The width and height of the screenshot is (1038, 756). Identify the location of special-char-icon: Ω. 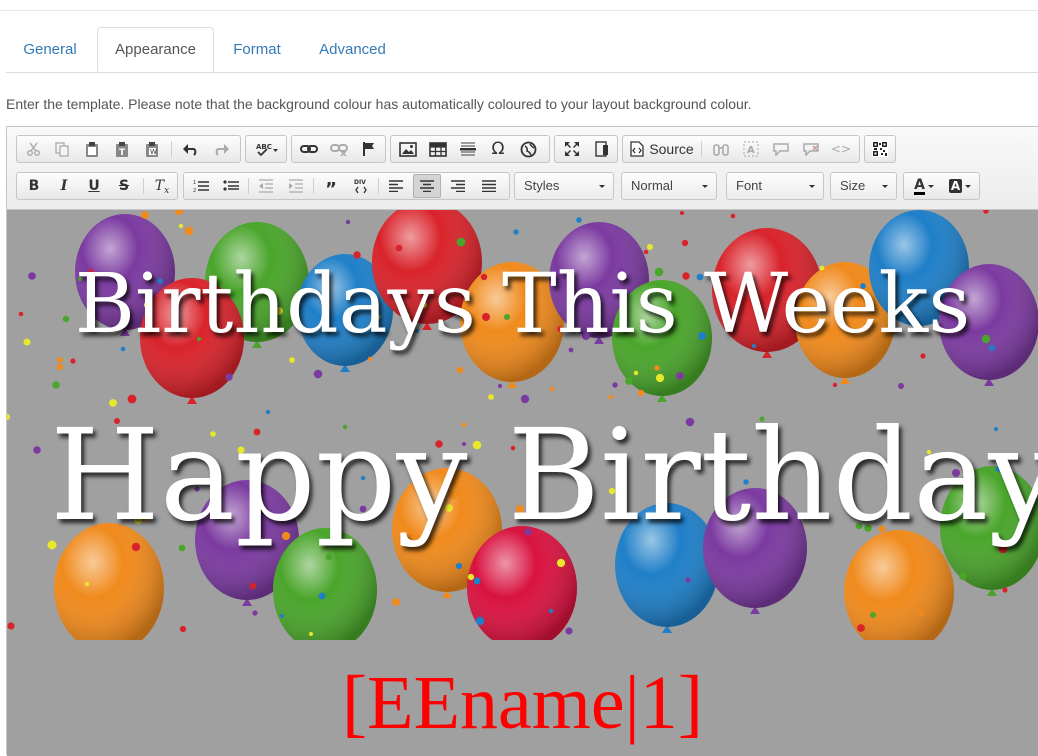
(498, 149).